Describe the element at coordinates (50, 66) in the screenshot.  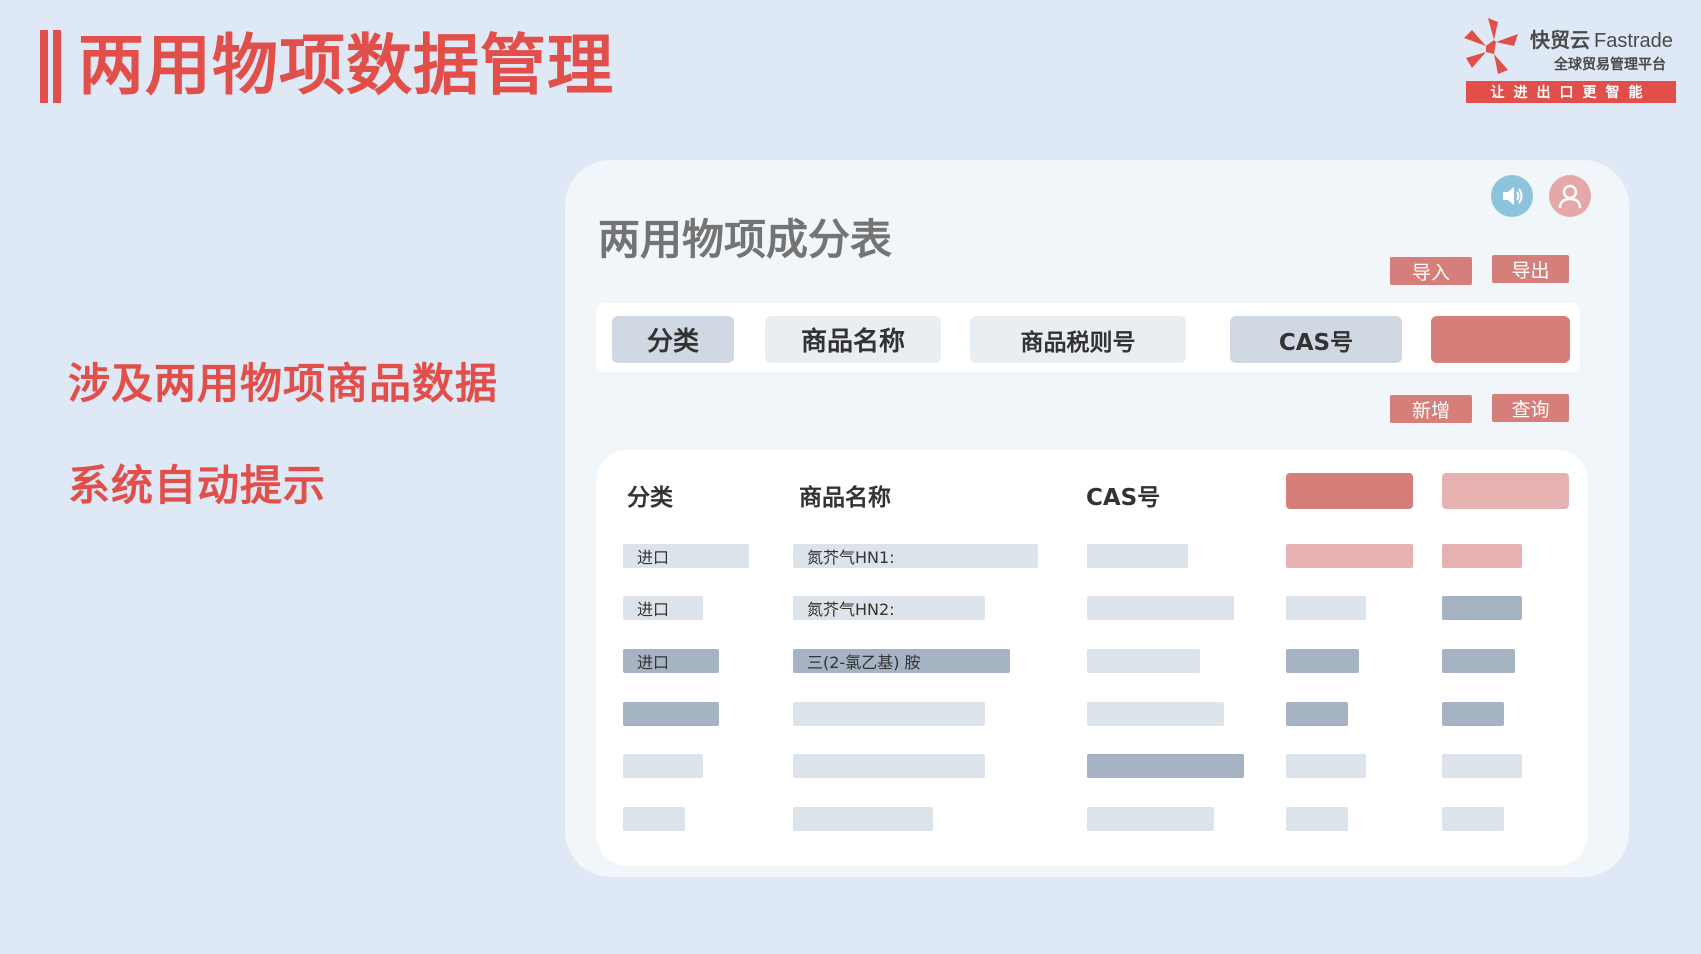
I see `title-accent-bars` at that location.